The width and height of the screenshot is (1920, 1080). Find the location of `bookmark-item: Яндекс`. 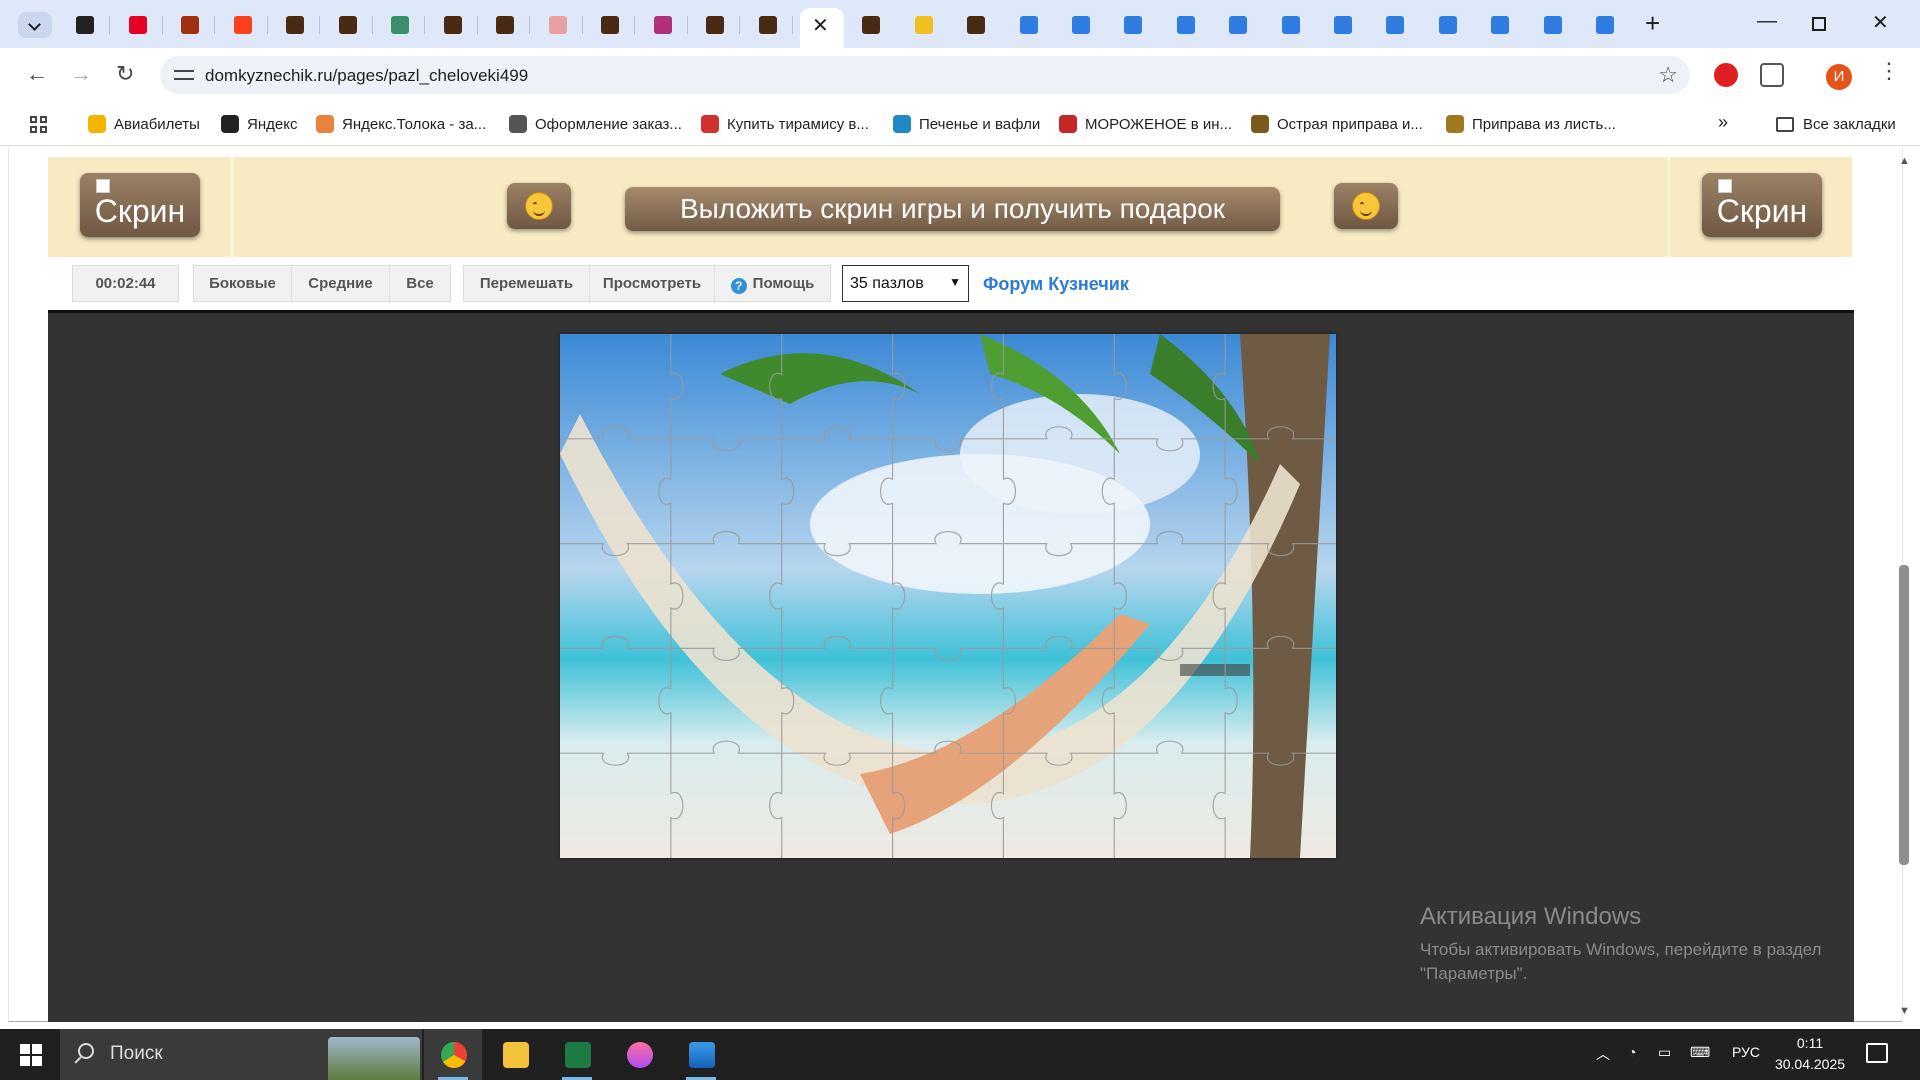

bookmark-item: Яндекс is located at coordinates (272, 124).